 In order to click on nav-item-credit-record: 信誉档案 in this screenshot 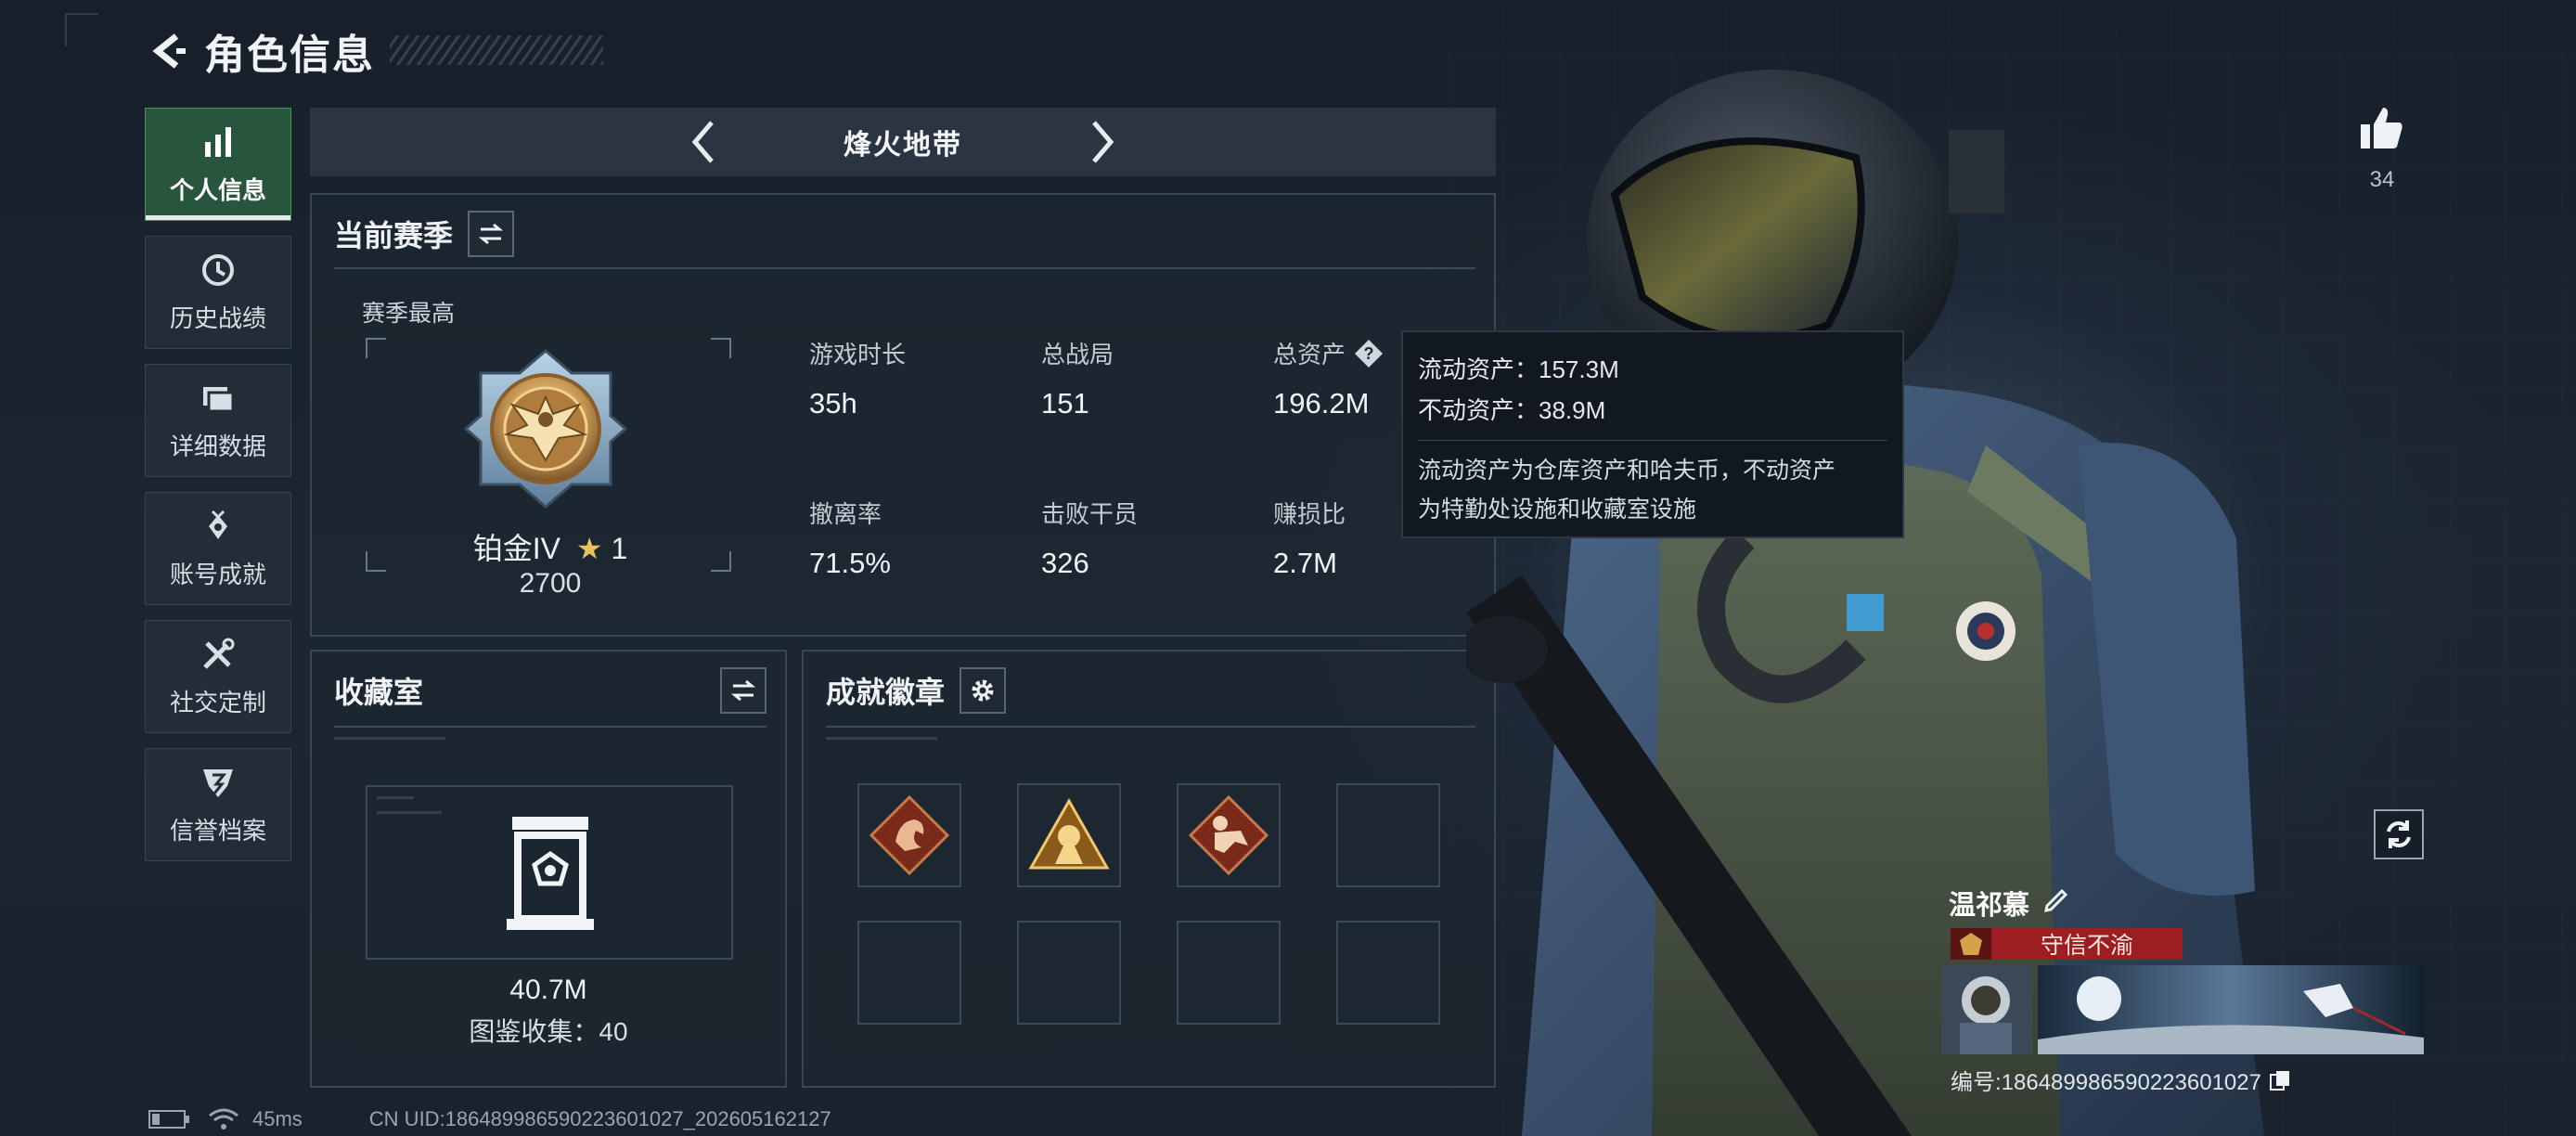, I will do `click(218, 804)`.